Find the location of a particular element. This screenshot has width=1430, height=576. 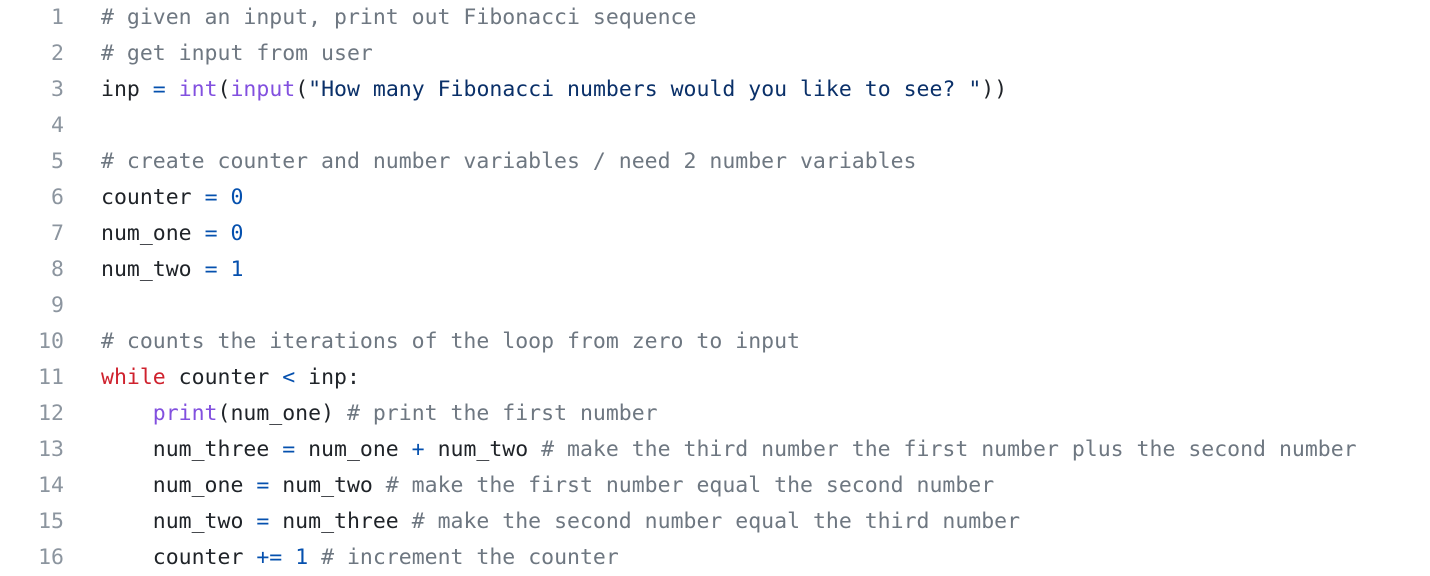

line-content: while counter < inp: is located at coordinates (230, 378).